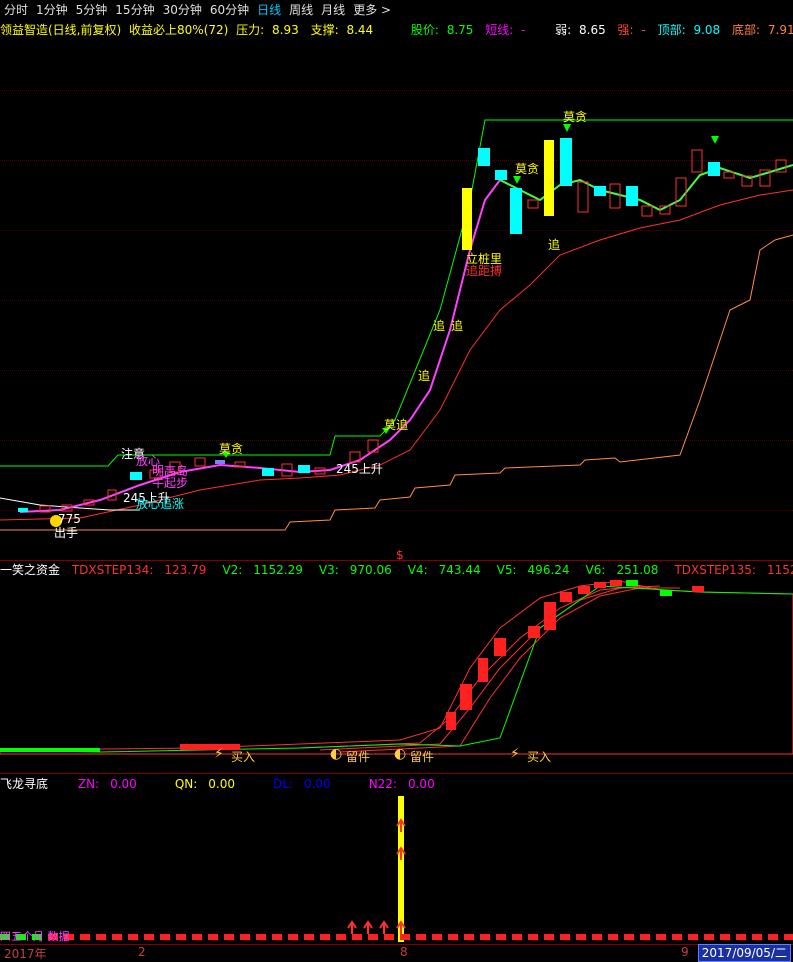  I want to click on bottom-blocks, so click(396, 937).